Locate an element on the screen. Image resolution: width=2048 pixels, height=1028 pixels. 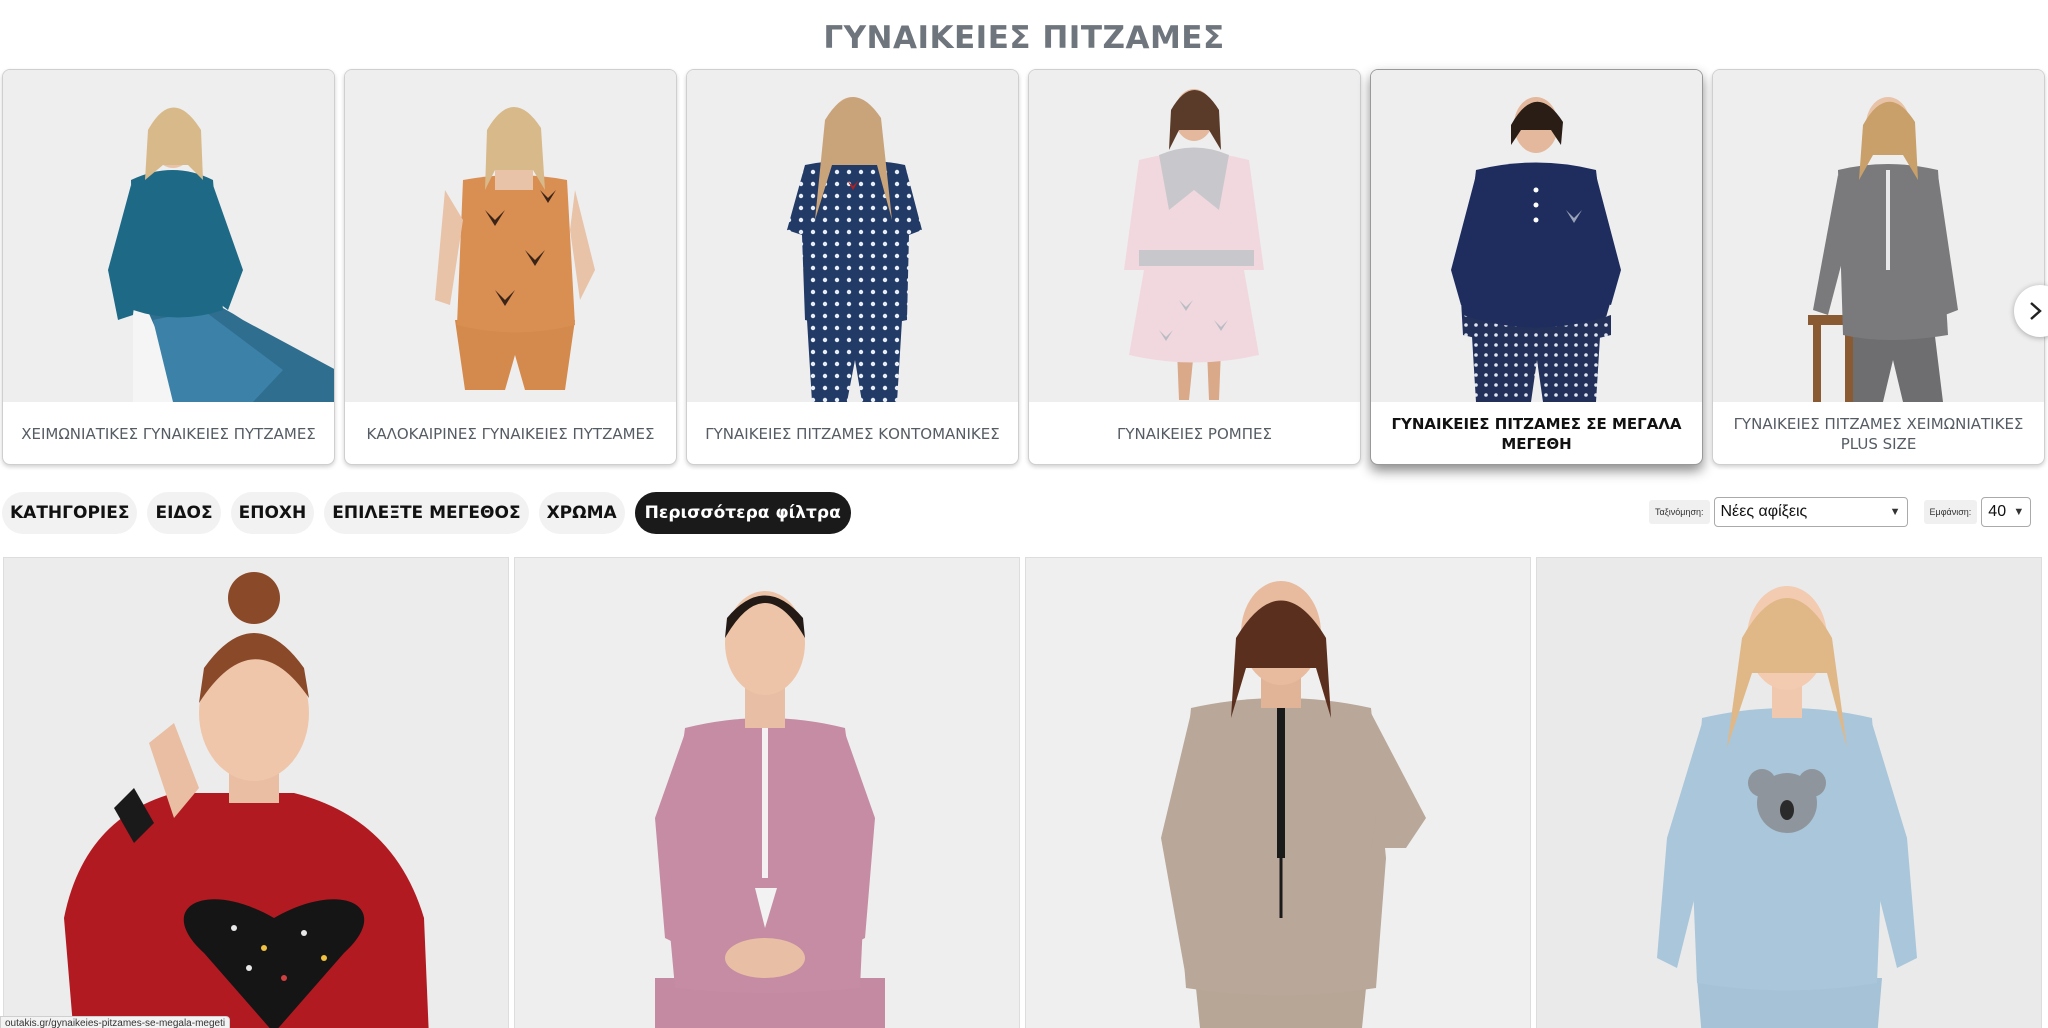
category-card-winter: ΧΕΙΜΩΝΙΑΤΙΚΕΣ ΓΥΝΑΙΚΕΙΕΣ ΠΥΤΖΑΜΕΣ is located at coordinates (168, 267).